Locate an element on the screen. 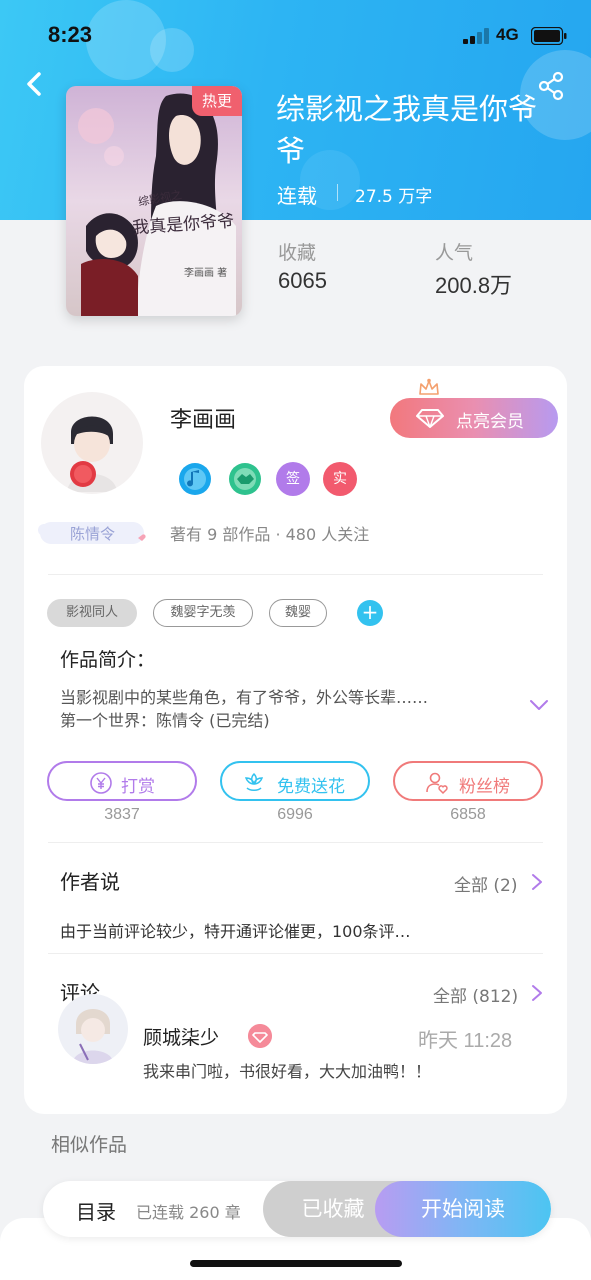  status-time: 8:23 is located at coordinates (70, 34).